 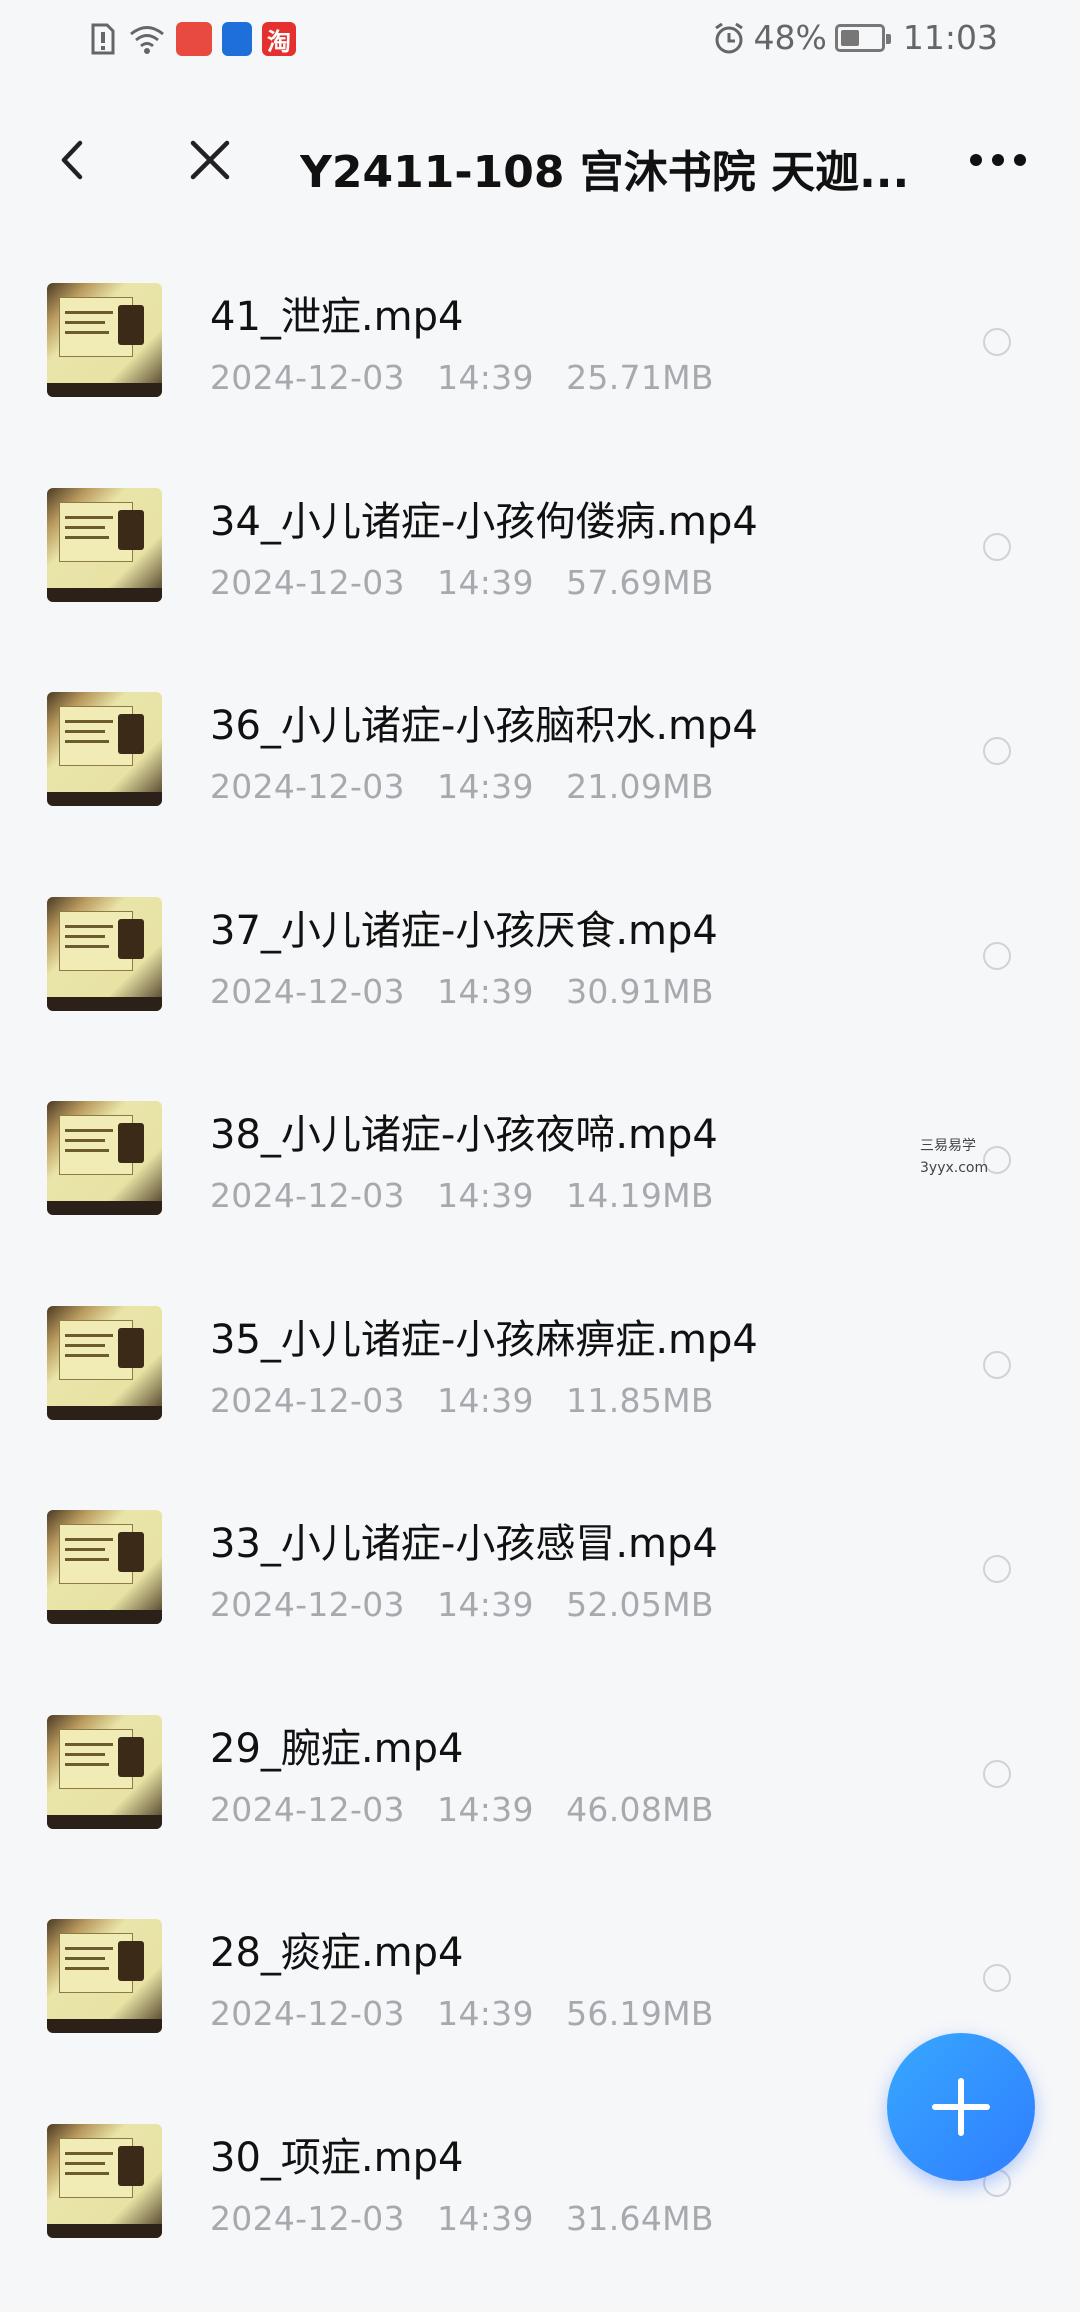 I want to click on status-bar: 淘 48% 11:03, so click(x=540, y=40).